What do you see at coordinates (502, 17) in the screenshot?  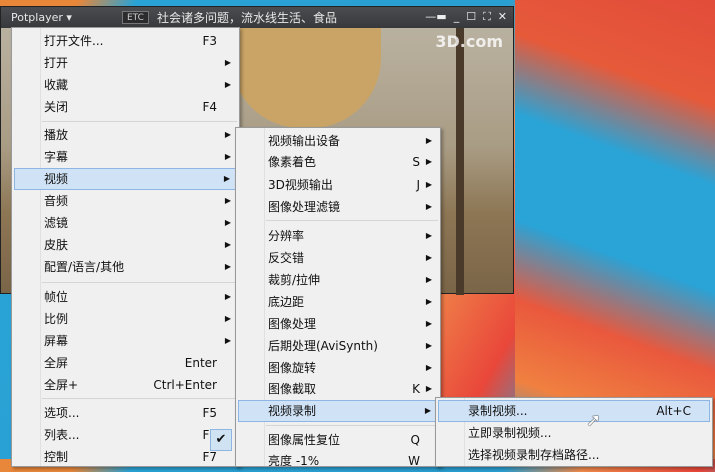 I see `close-icon: ✕` at bounding box center [502, 17].